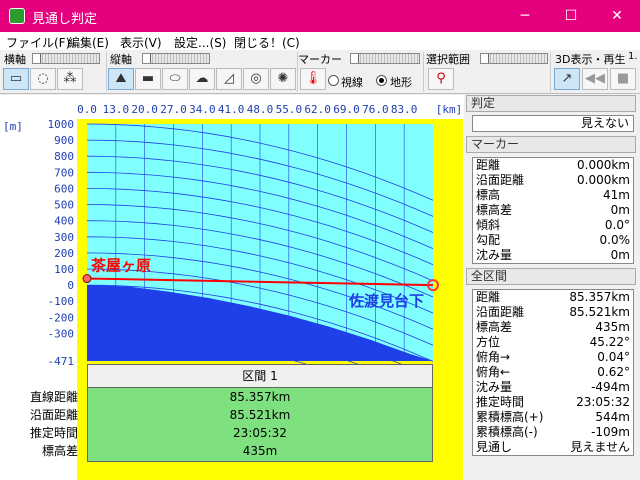  What do you see at coordinates (38, 42) in the screenshot?
I see `menu-file: ファイル(F)` at bounding box center [38, 42].